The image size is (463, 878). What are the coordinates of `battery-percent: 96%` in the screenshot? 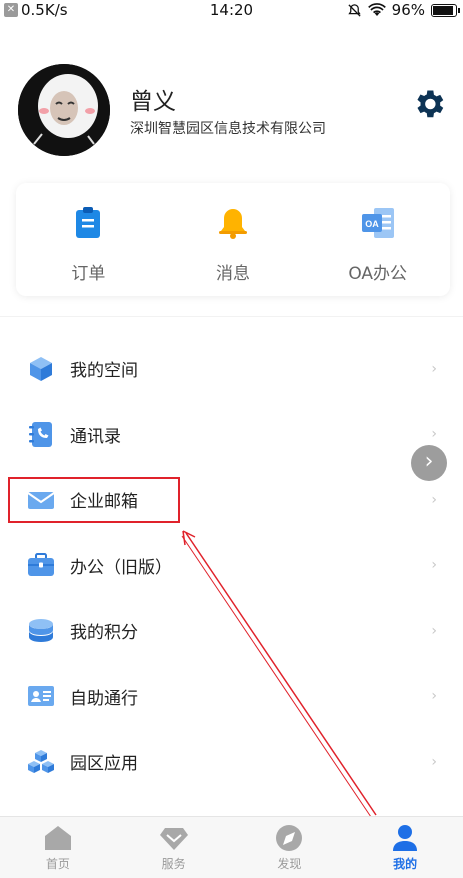 It's located at (408, 10).